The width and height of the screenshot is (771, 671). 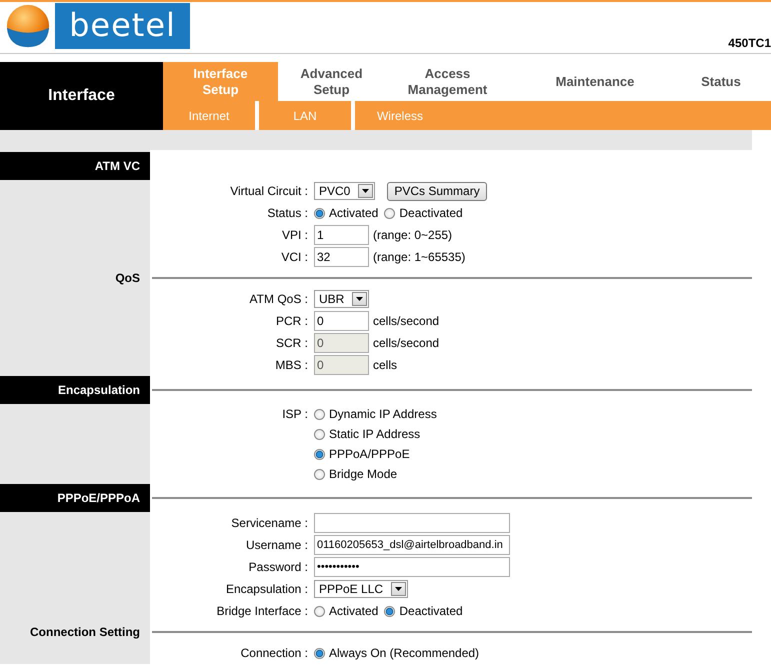 What do you see at coordinates (291, 343) in the screenshot?
I see `field-label: SCR :` at bounding box center [291, 343].